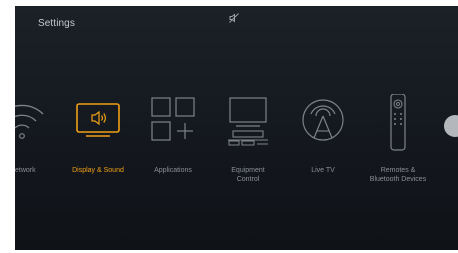 Image resolution: width=458 pixels, height=253 pixels. Describe the element at coordinates (323, 120) in the screenshot. I see `antenna-icon` at that location.